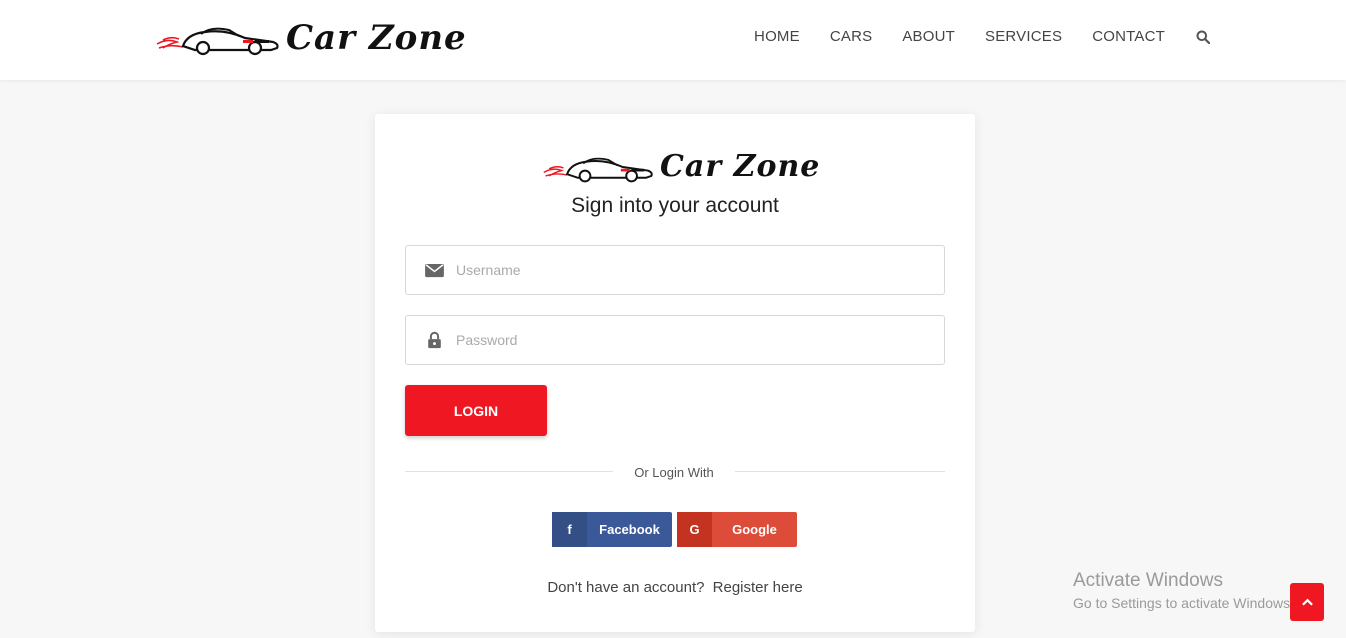  Describe the element at coordinates (1023, 36) in the screenshot. I see `nav-services: SERVICES` at that location.